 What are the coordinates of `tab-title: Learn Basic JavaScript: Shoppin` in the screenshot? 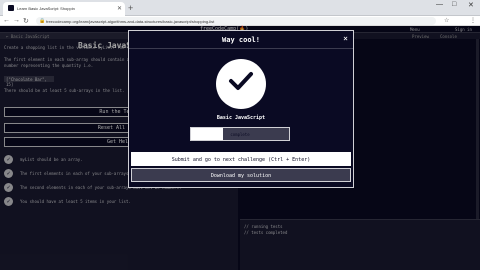 It's located at (46, 8).